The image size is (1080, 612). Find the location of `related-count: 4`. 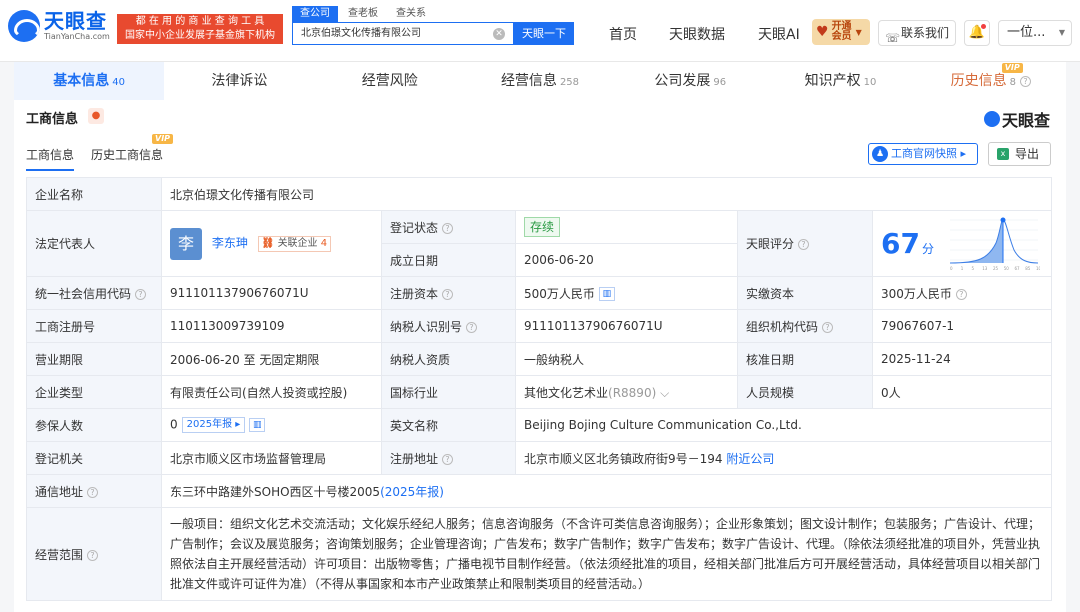

related-count: 4 is located at coordinates (324, 243).